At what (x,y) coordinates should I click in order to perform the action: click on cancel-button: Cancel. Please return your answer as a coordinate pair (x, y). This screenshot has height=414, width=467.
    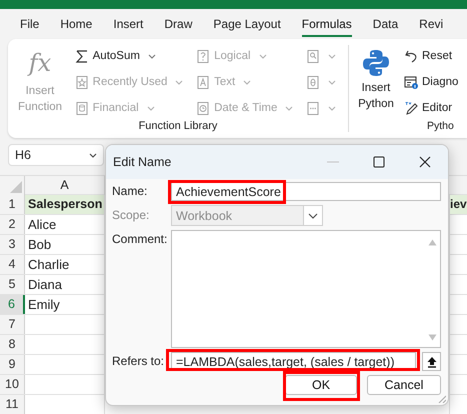
    Looking at the image, I should click on (404, 385).